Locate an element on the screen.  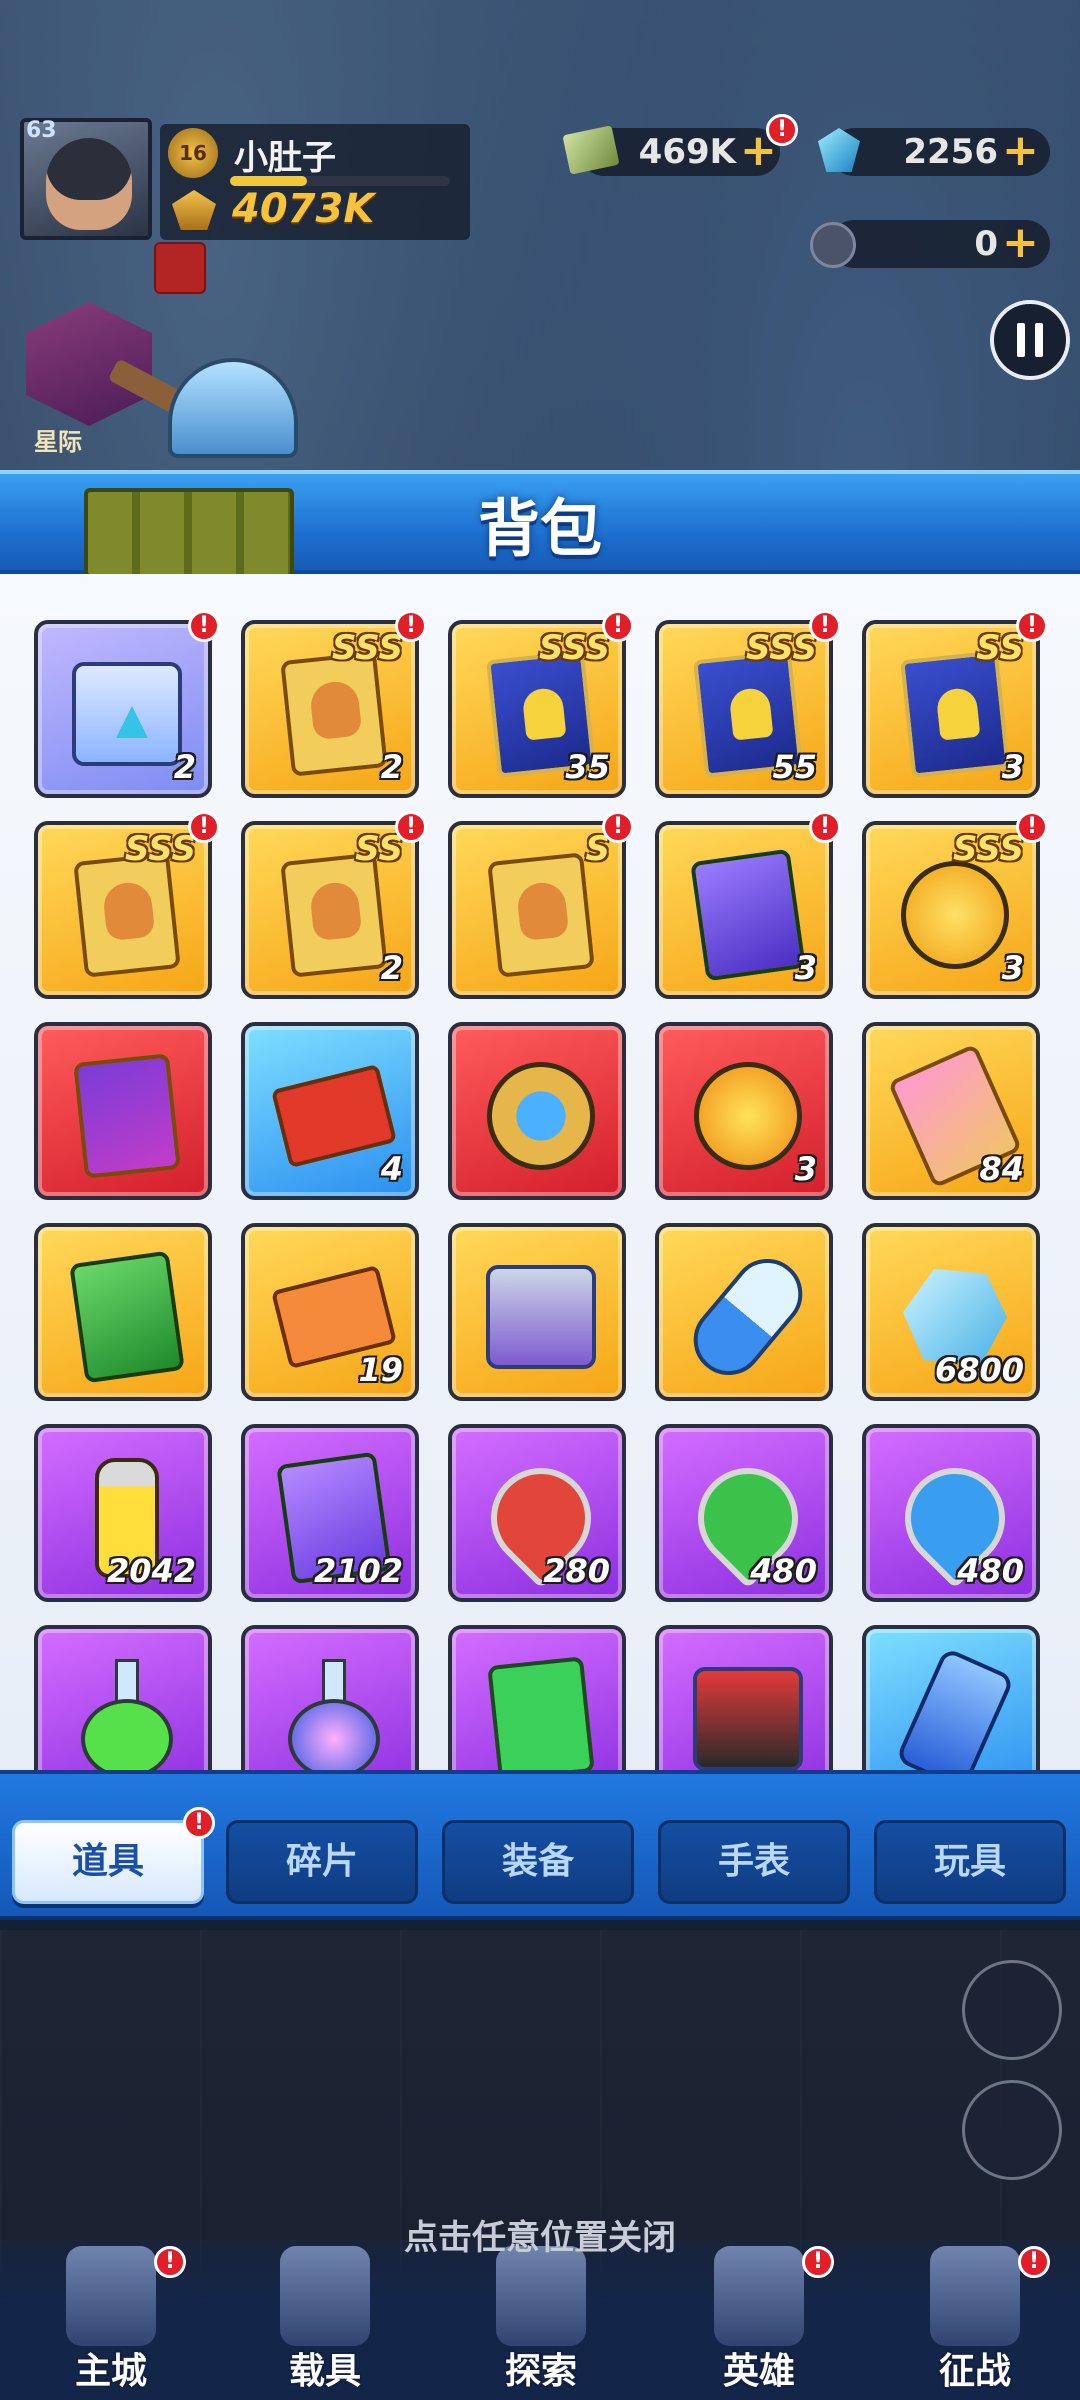
tab-label: 手表 is located at coordinates (753, 1861).